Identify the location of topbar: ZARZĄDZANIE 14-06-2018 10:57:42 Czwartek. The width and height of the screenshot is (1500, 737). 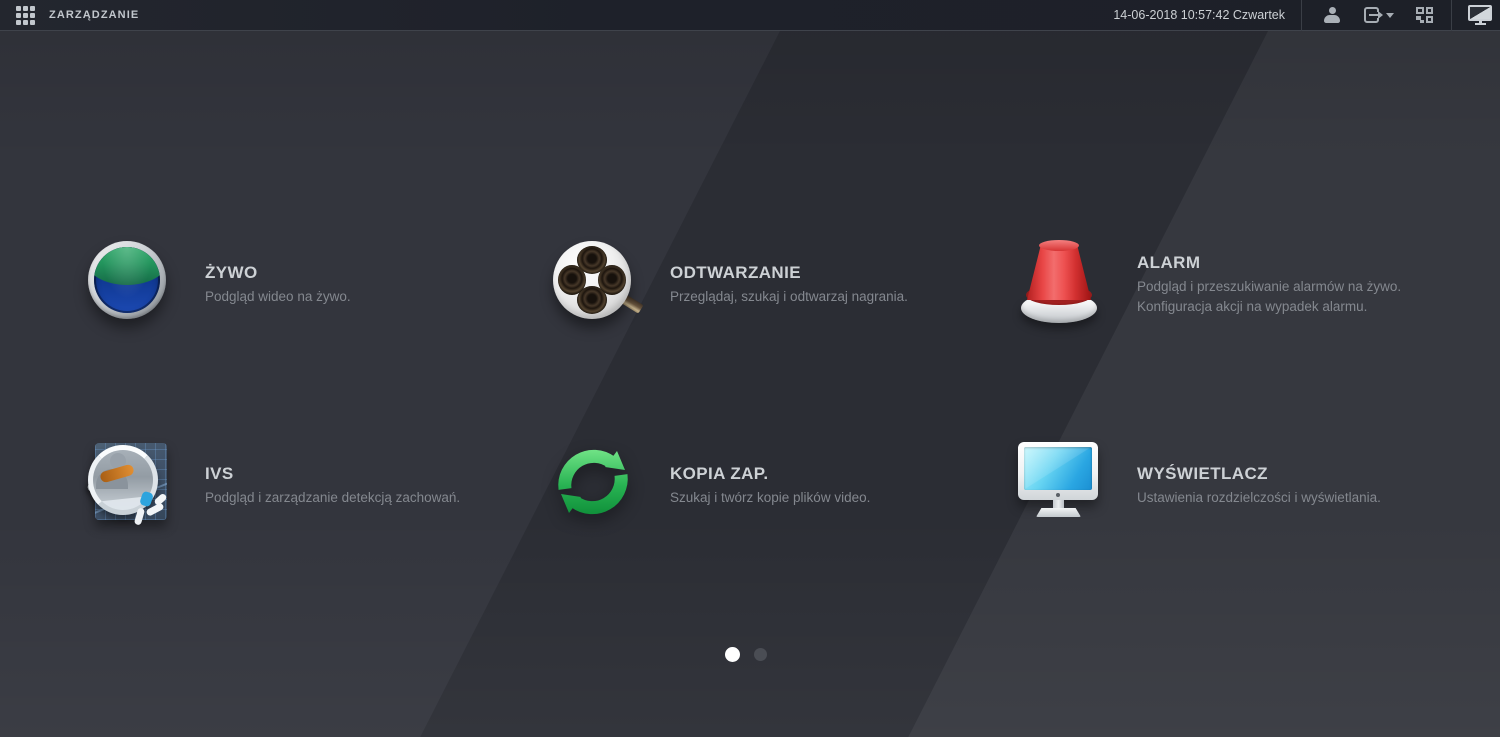
(750, 15).